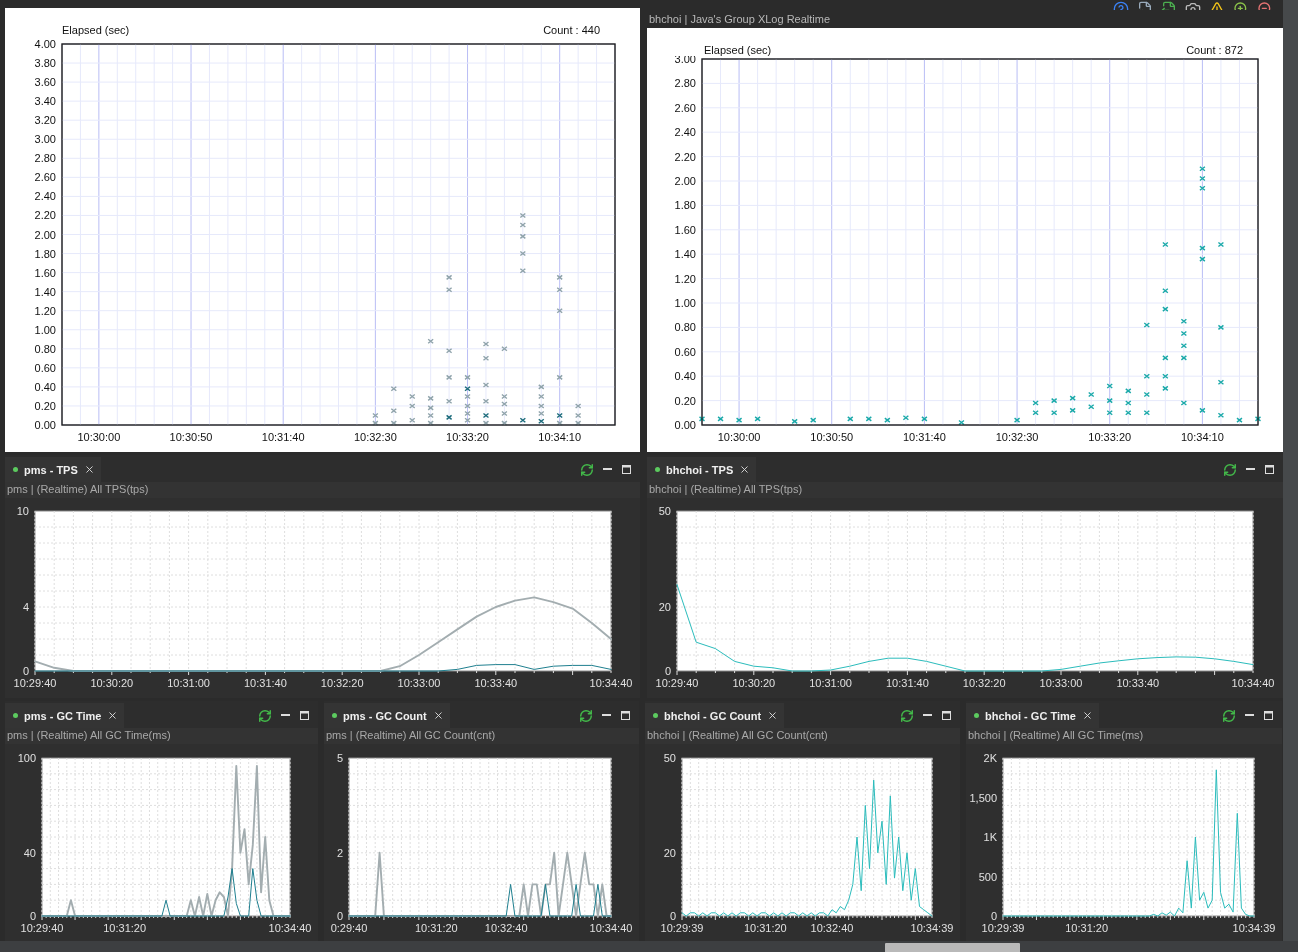 The height and width of the screenshot is (952, 1298). I want to click on tab-title: bhchoi - TPS, so click(700, 469).